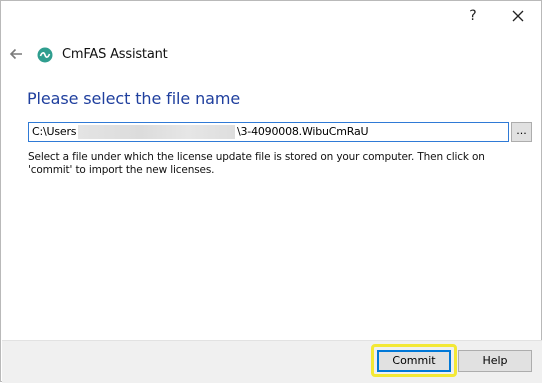  What do you see at coordinates (115, 54) in the screenshot?
I see `app-title: CmFAS Assistant` at bounding box center [115, 54].